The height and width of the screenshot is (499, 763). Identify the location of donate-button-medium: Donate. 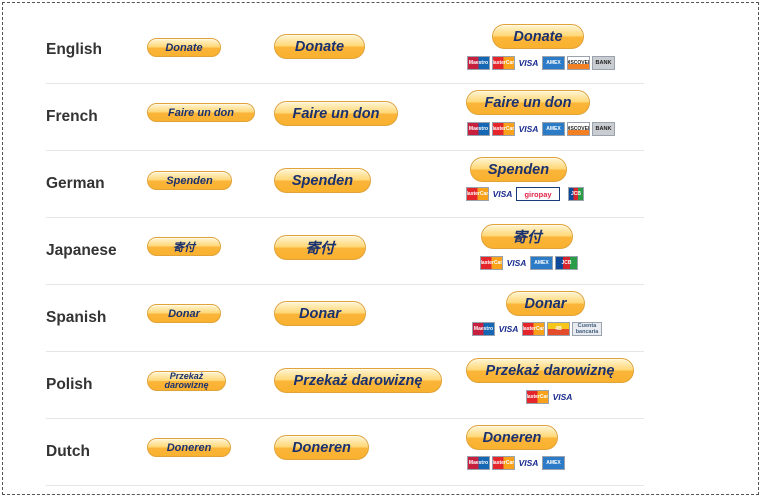
(319, 46).